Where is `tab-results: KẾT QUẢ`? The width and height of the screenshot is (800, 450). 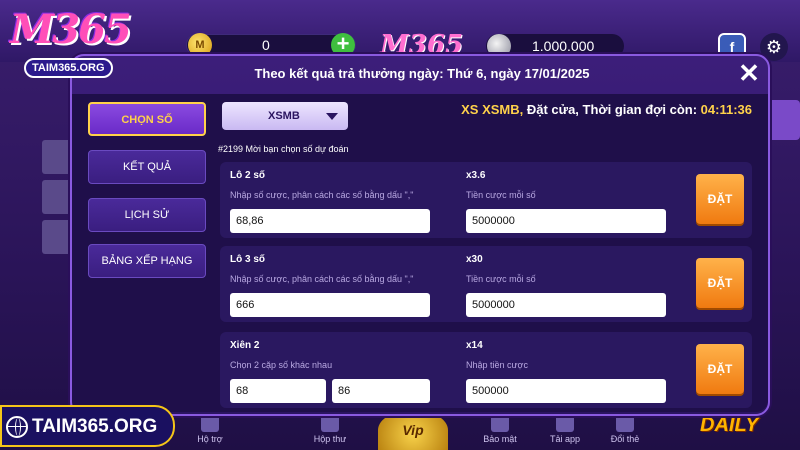
tab-results: KẾT QUẢ is located at coordinates (147, 167).